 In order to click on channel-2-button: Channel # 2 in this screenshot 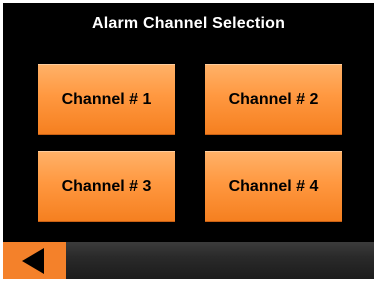, I will do `click(273, 99)`.